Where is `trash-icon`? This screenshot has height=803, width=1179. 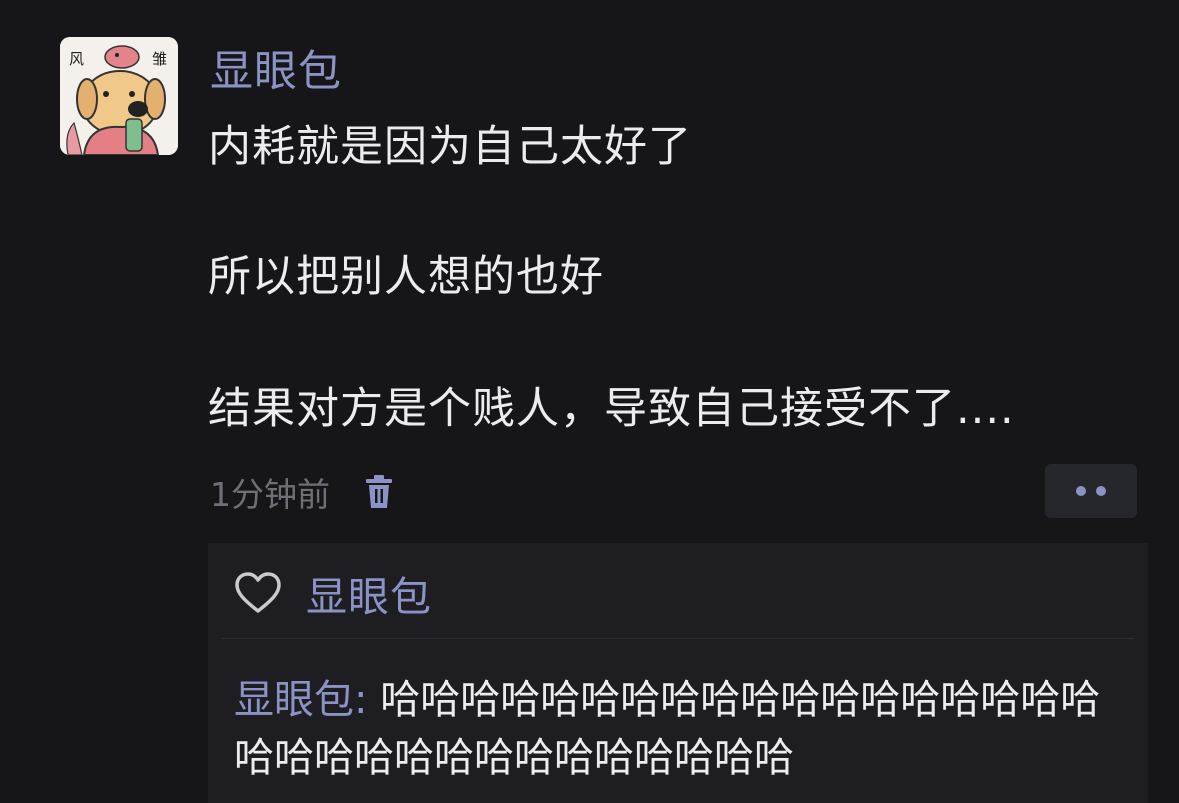
trash-icon is located at coordinates (379, 492).